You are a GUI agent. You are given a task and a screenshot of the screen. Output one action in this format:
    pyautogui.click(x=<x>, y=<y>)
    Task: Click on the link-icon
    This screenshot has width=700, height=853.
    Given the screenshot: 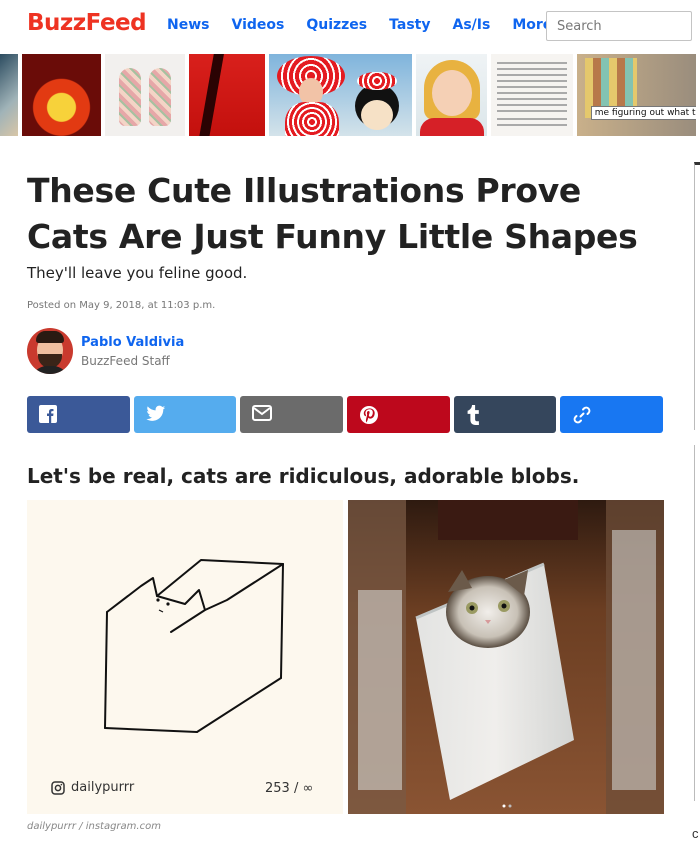 What is the action you would take?
    pyautogui.click(x=582, y=415)
    